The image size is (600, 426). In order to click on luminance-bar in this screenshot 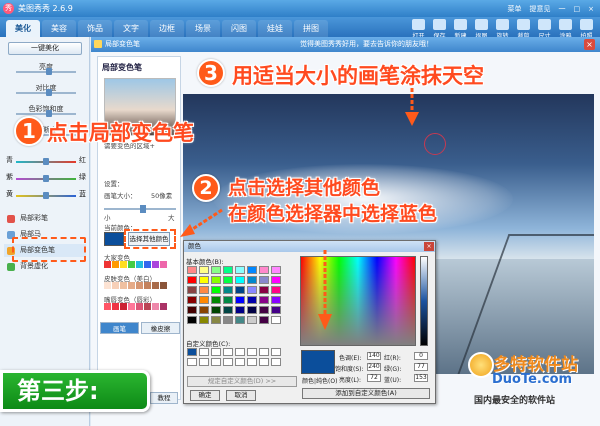, I will do `click(424, 301)`.